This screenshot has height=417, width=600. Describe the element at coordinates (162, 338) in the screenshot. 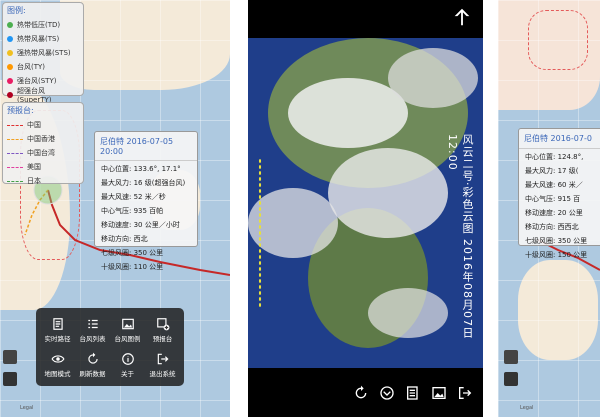

I see `menu-item-label: 预报台` at that location.